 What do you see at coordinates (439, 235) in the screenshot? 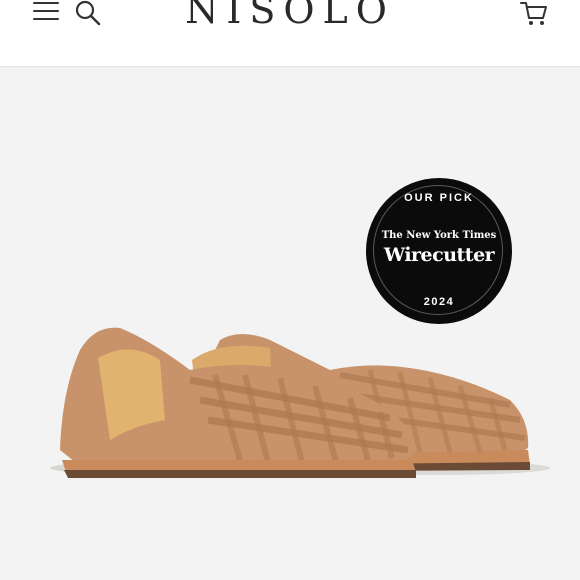
I see `badge-publisher: The New York Times` at bounding box center [439, 235].